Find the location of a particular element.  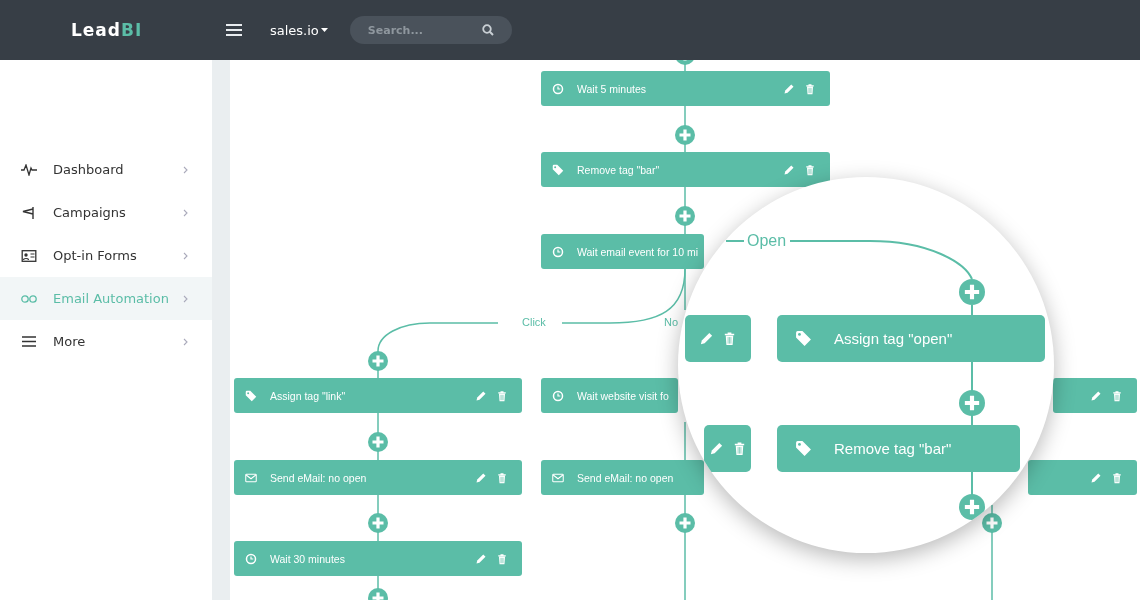

logo: LeadBI is located at coordinates (107, 30).